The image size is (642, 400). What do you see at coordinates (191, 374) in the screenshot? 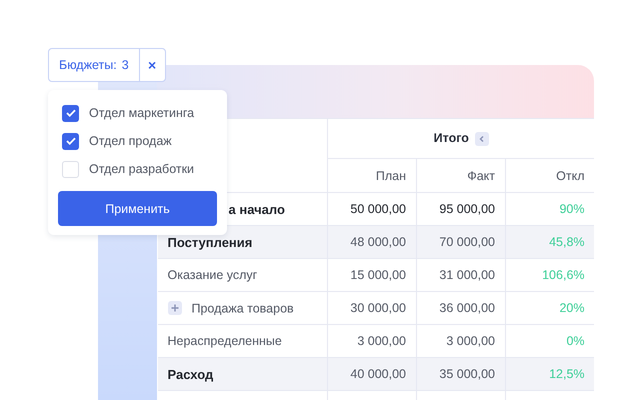
I see `row-label: Расход` at bounding box center [191, 374].